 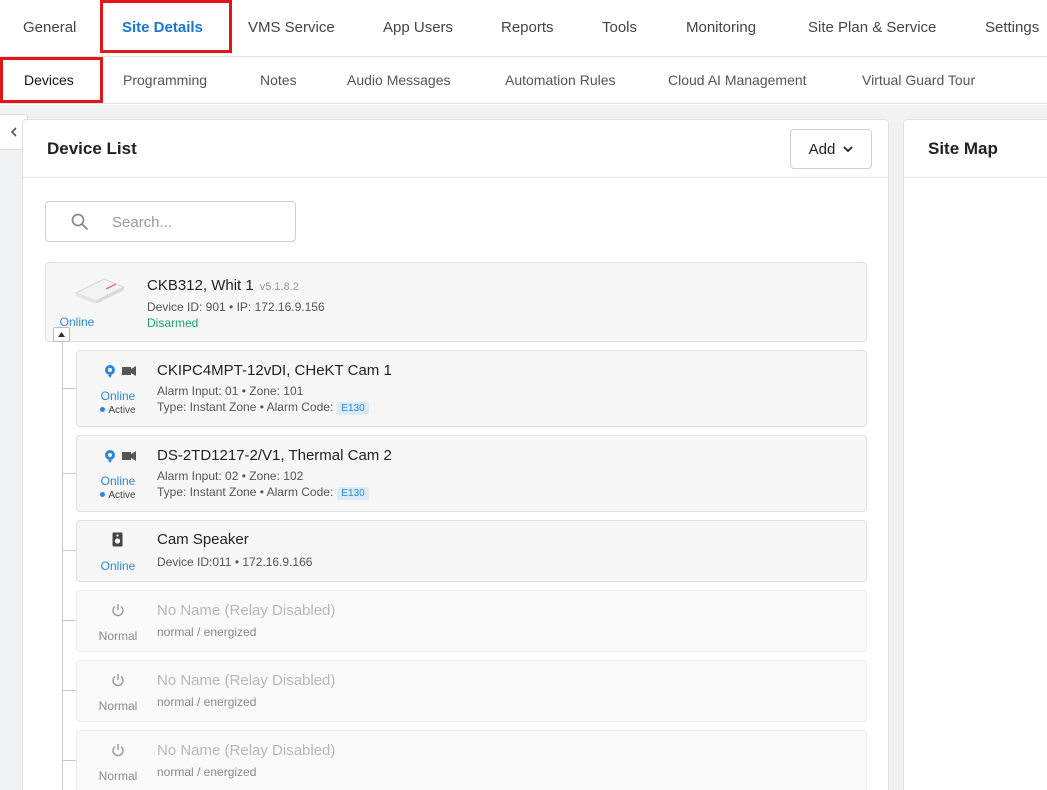 I want to click on panel-device-info: Device ID: 901 • IP: 172.16.9.156, so click(x=236, y=307).